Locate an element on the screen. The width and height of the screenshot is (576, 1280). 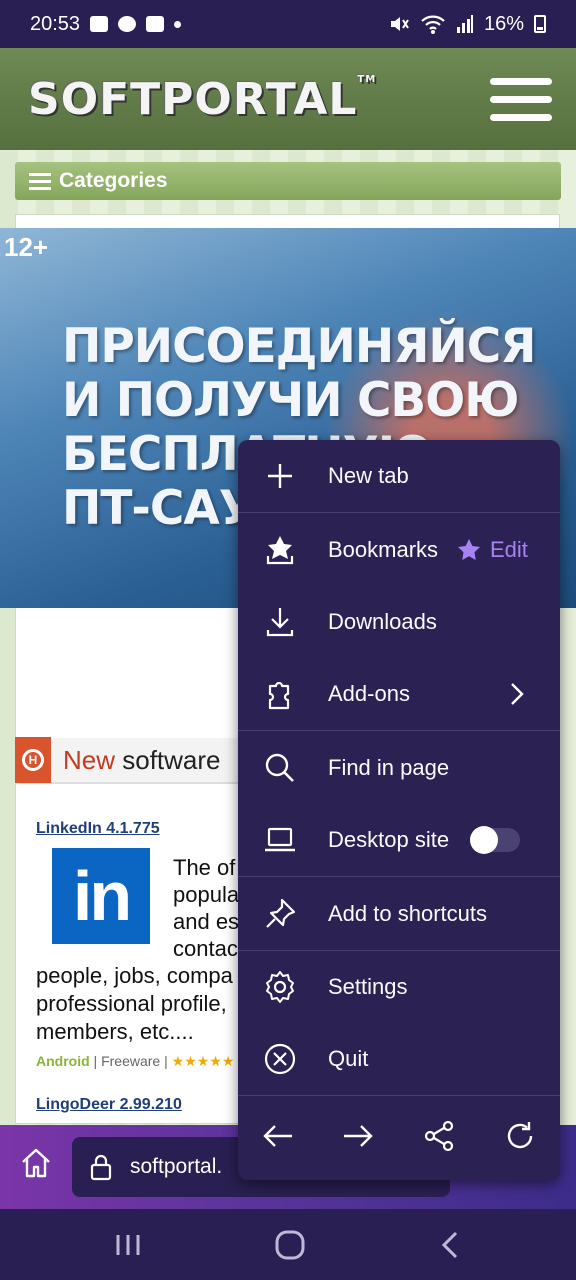
softportal-badge-icon: H is located at coordinates (33, 760).